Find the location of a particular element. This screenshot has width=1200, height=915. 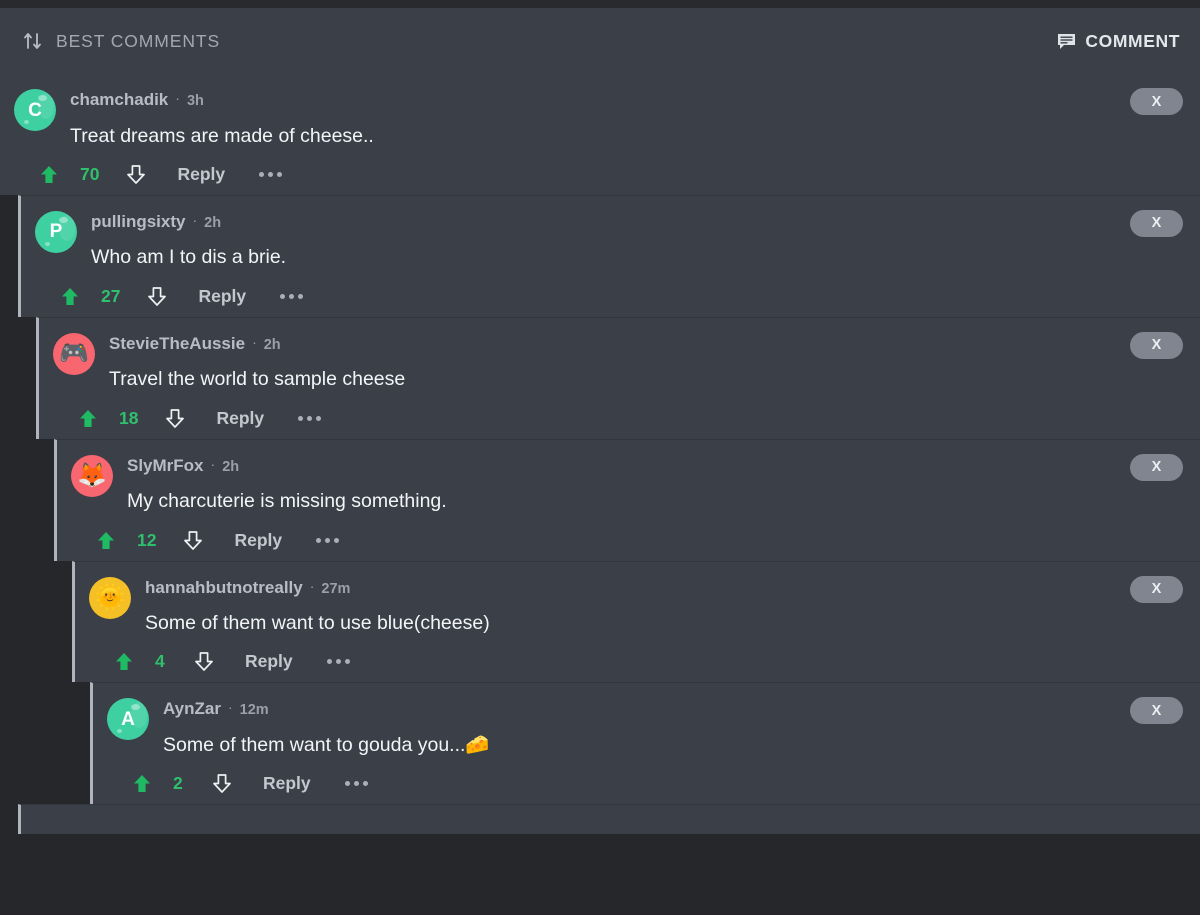

avatar: A is located at coordinates (128, 719).